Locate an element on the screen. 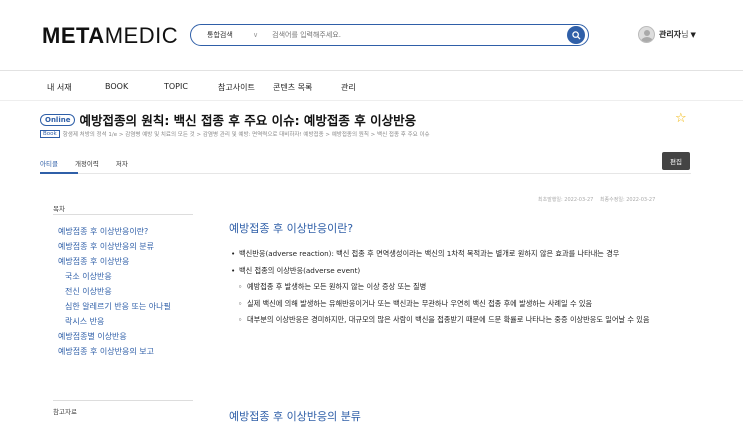  edit-button: 편집 is located at coordinates (676, 161).